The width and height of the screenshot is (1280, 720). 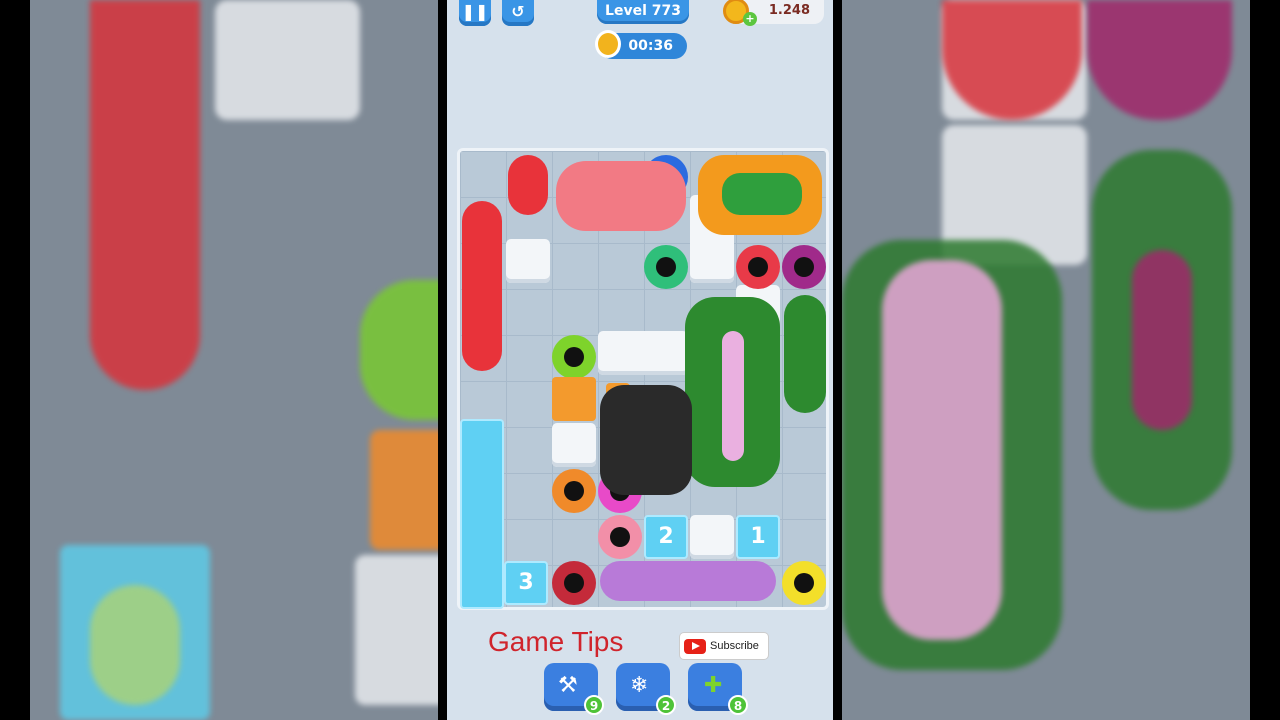 What do you see at coordinates (482, 286) in the screenshot?
I see `snake-red` at bounding box center [482, 286].